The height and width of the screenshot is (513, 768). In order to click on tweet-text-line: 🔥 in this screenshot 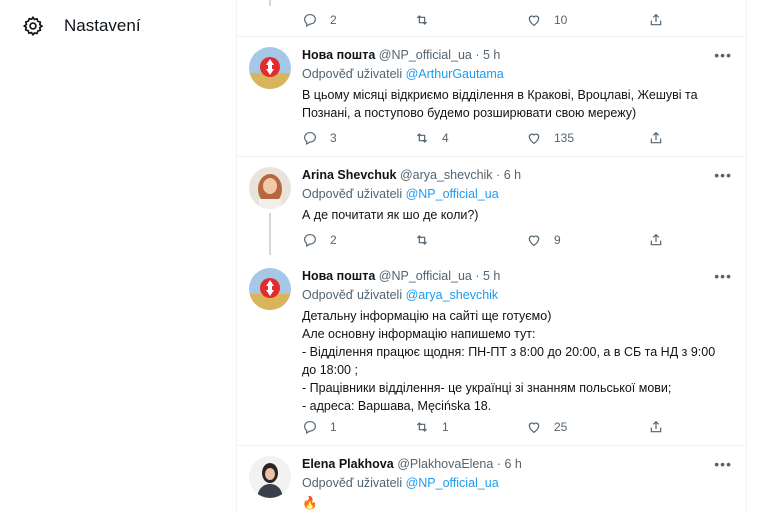, I will do `click(310, 503)`.